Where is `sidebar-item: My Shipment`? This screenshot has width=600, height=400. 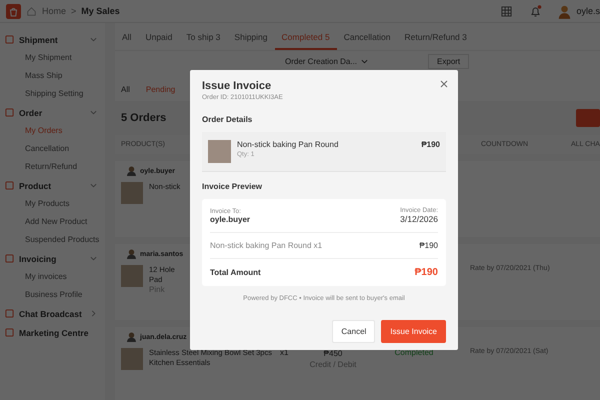 sidebar-item: My Shipment is located at coordinates (48, 58).